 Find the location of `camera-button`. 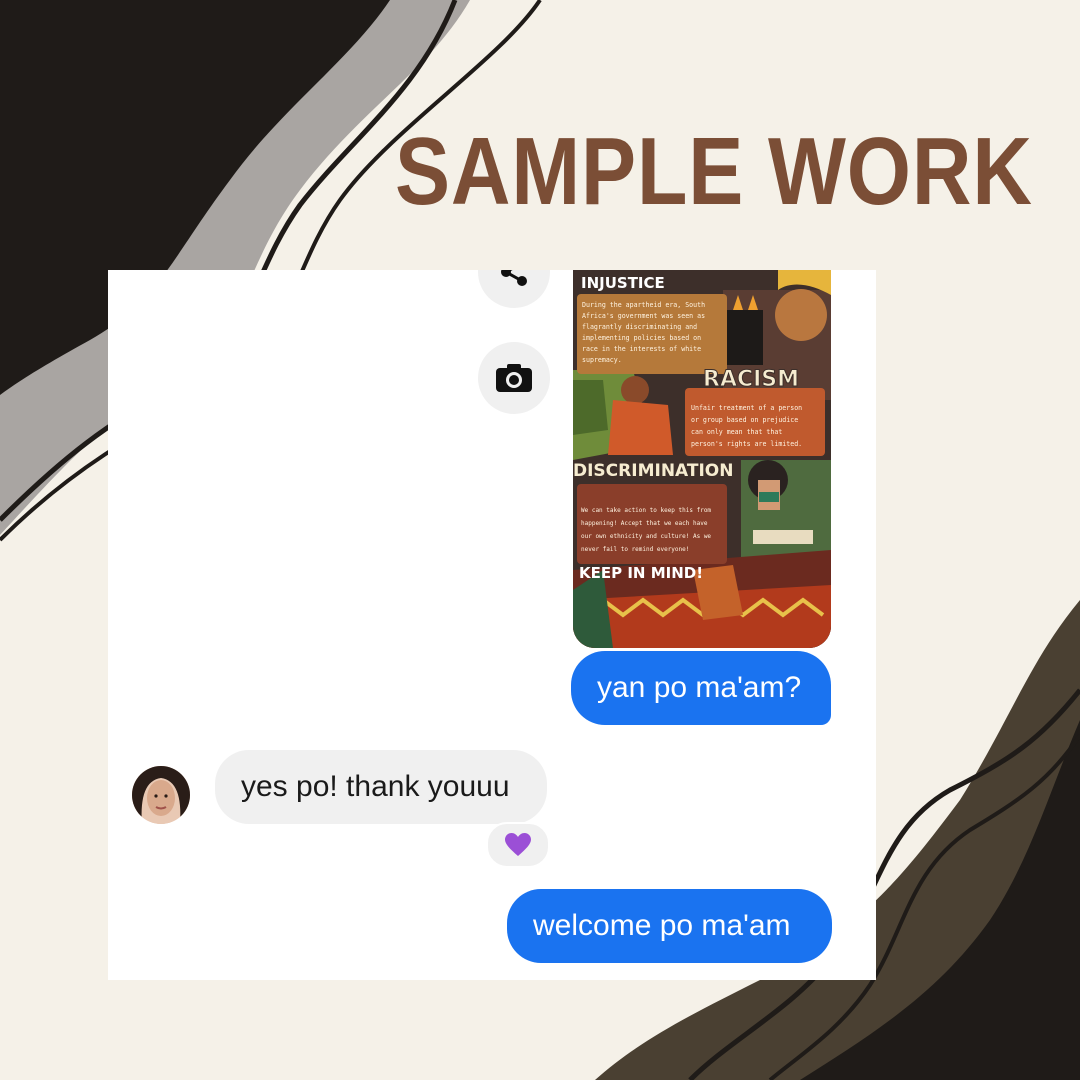

camera-button is located at coordinates (514, 378).